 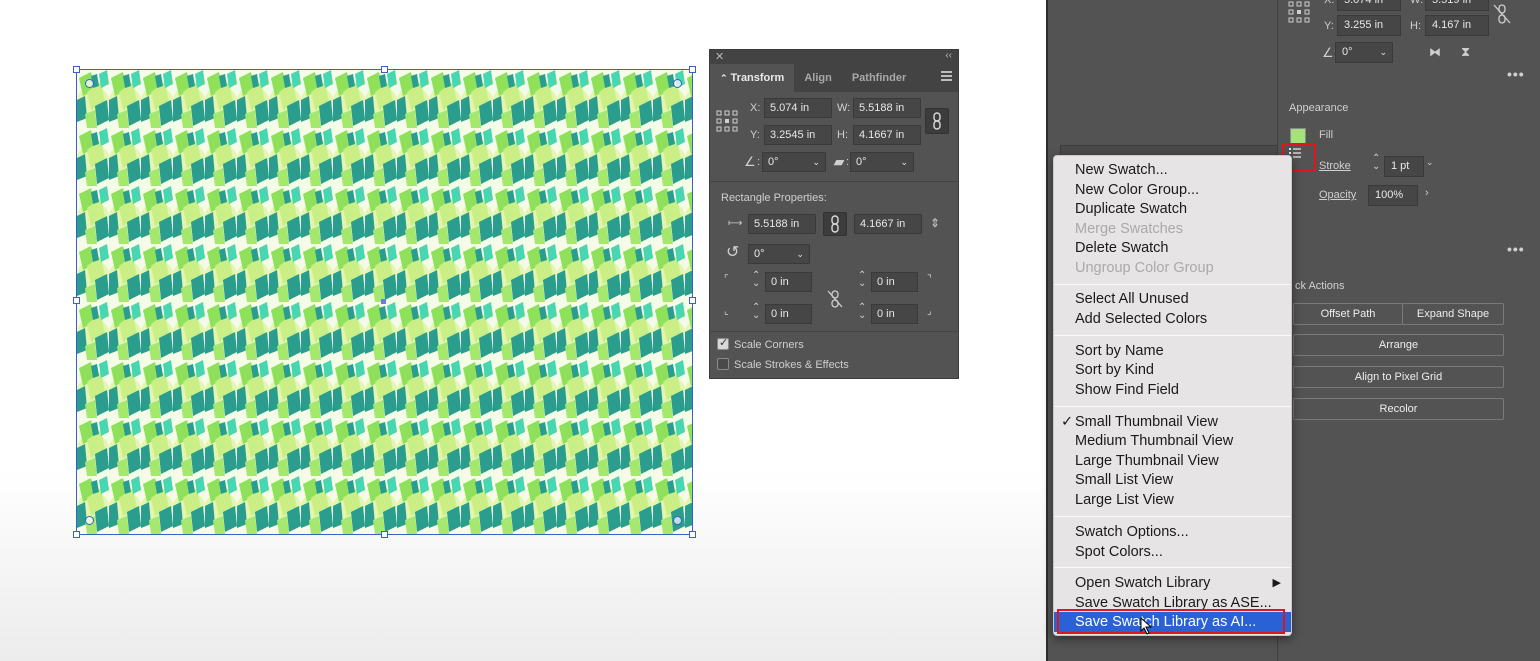 What do you see at coordinates (1172, 370) in the screenshot?
I see `menu-item-sort-by-kind: Sort by Kind` at bounding box center [1172, 370].